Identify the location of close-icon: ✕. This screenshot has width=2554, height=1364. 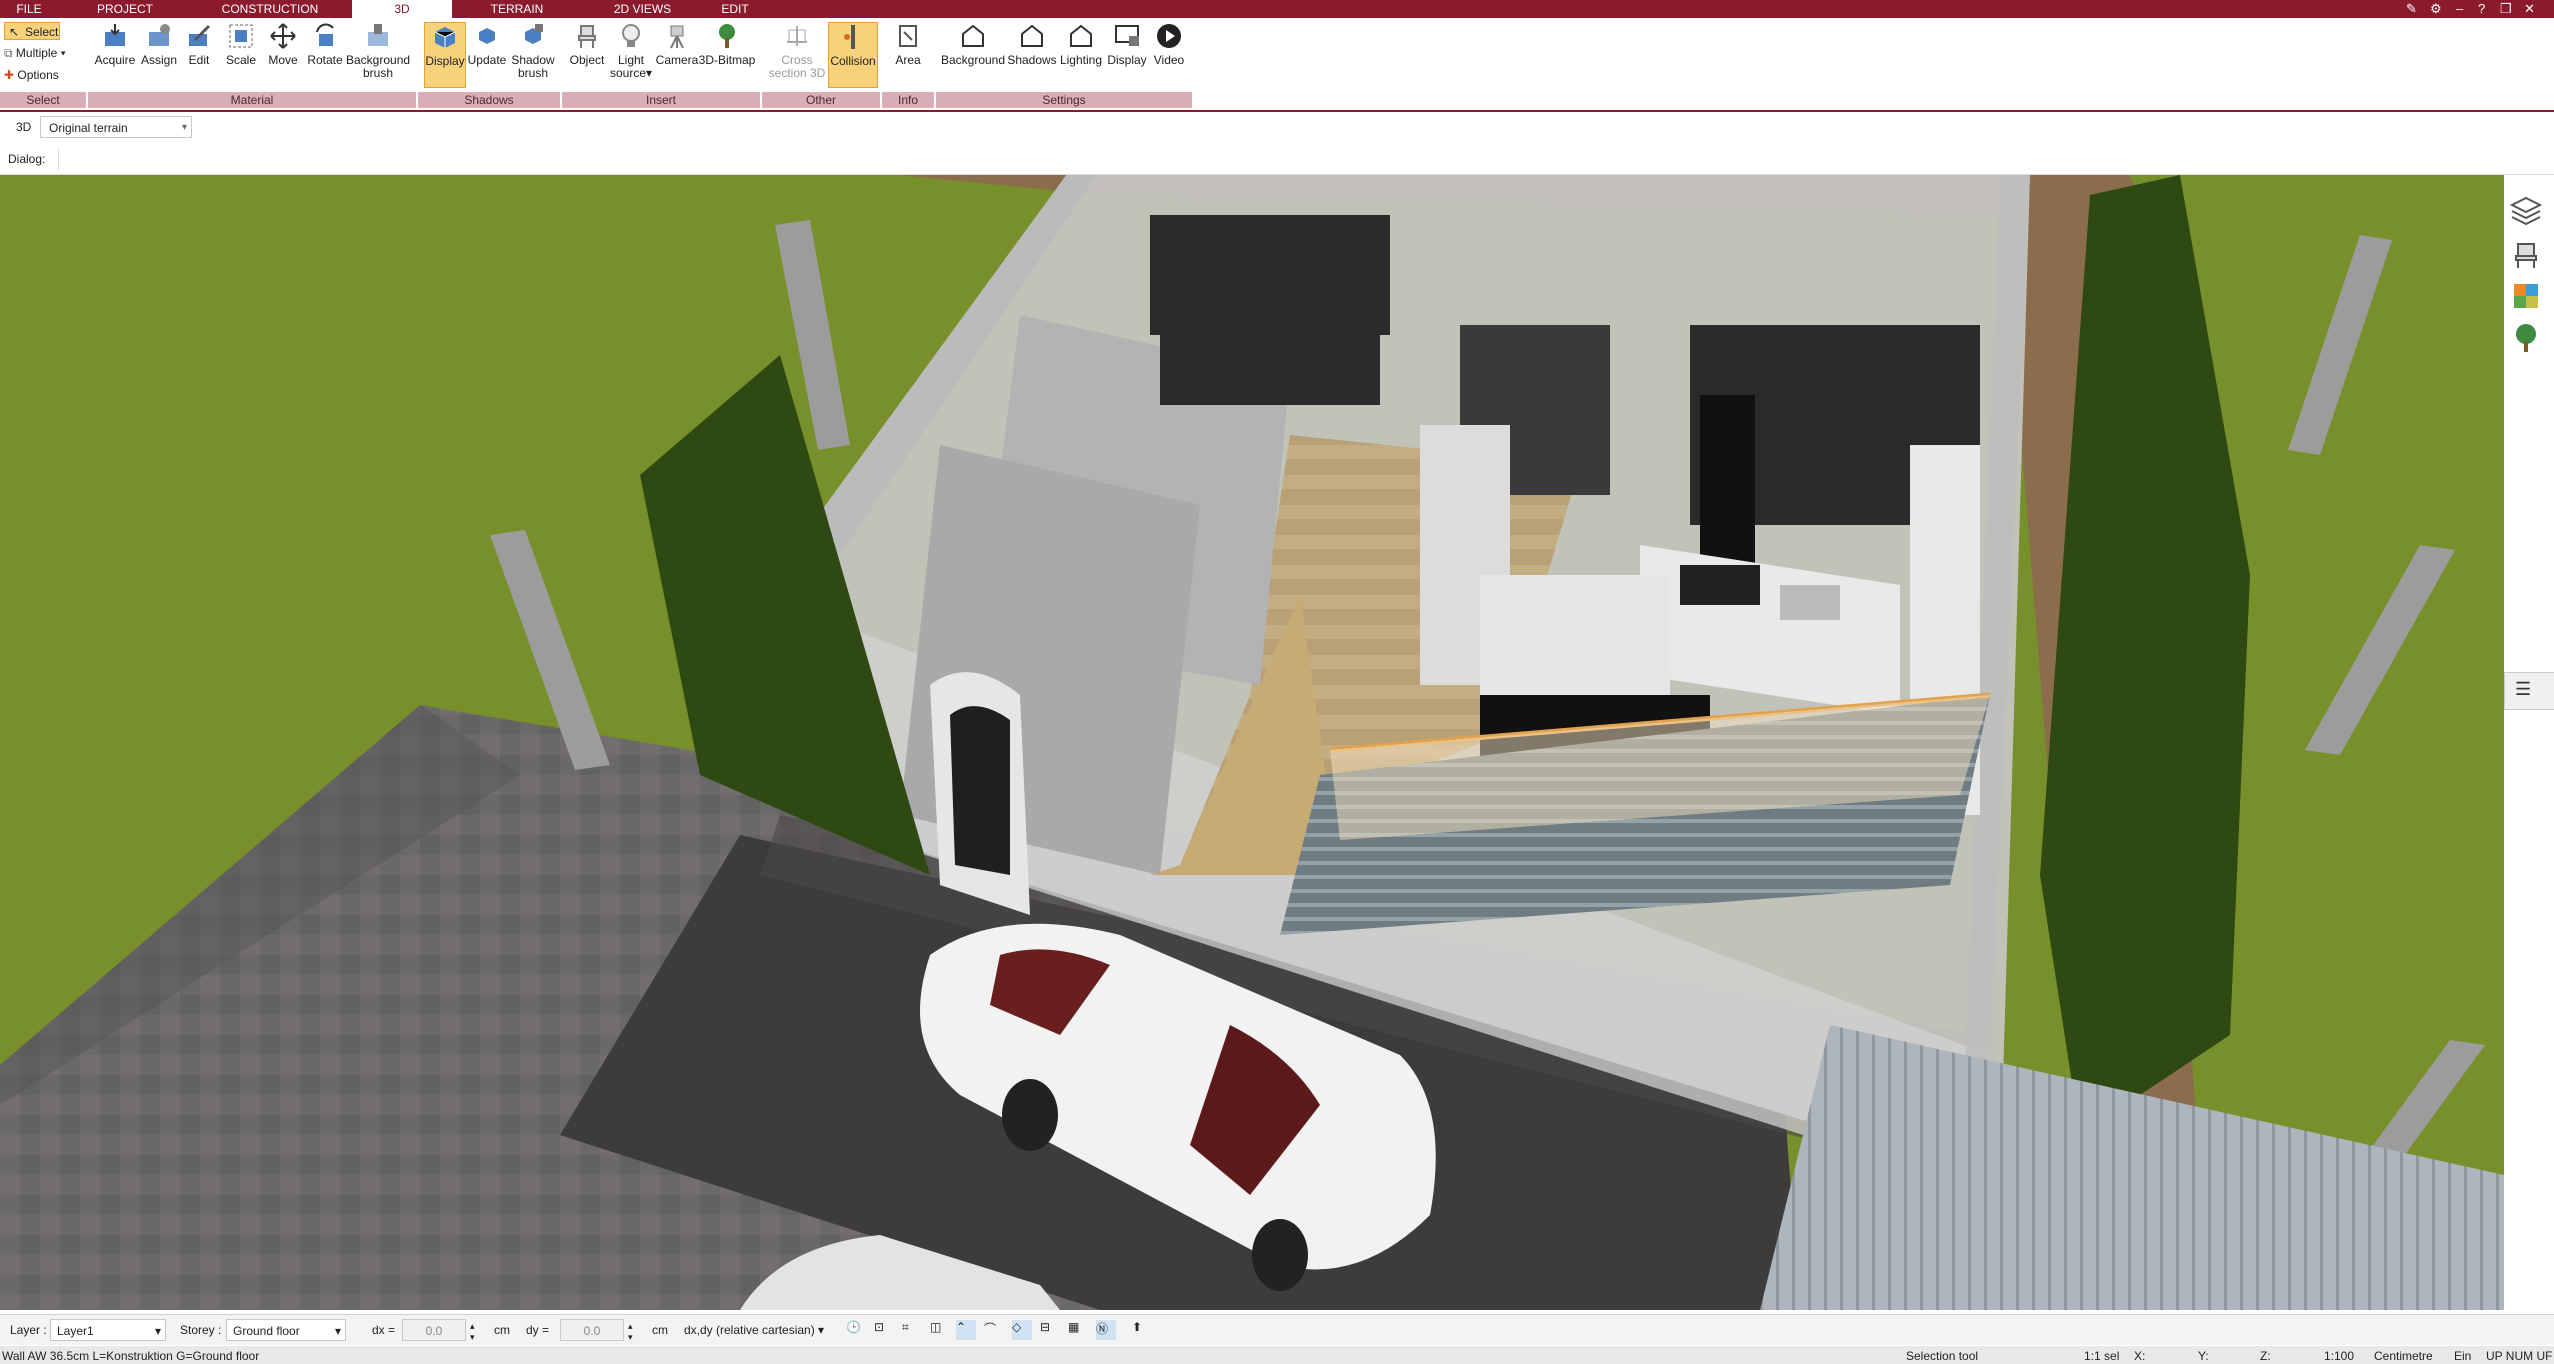
(2529, 9).